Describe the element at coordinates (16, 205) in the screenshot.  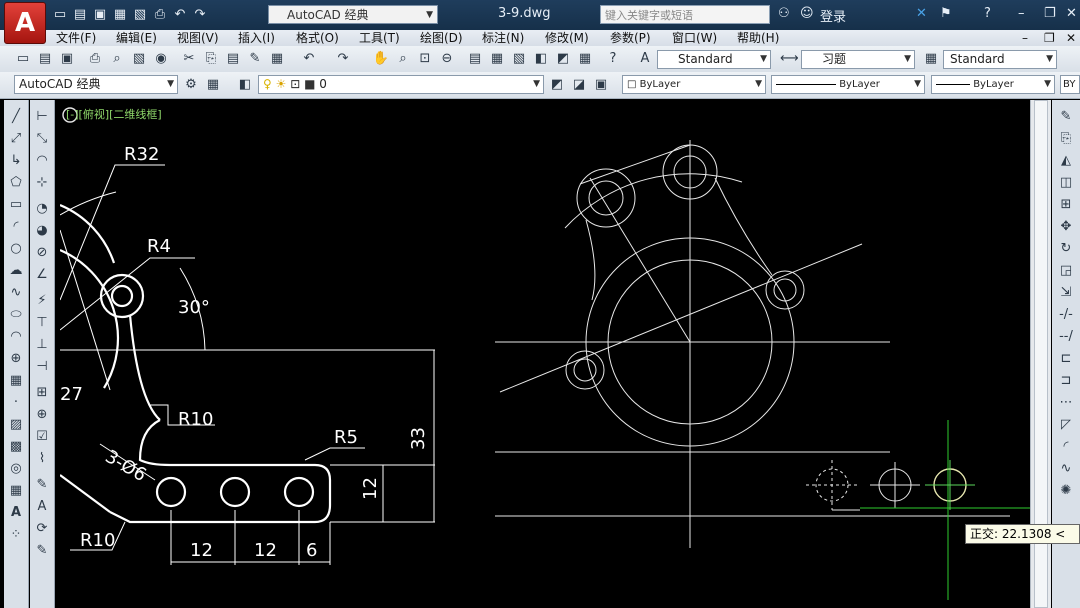
I see `rectangle-icon: ▭` at that location.